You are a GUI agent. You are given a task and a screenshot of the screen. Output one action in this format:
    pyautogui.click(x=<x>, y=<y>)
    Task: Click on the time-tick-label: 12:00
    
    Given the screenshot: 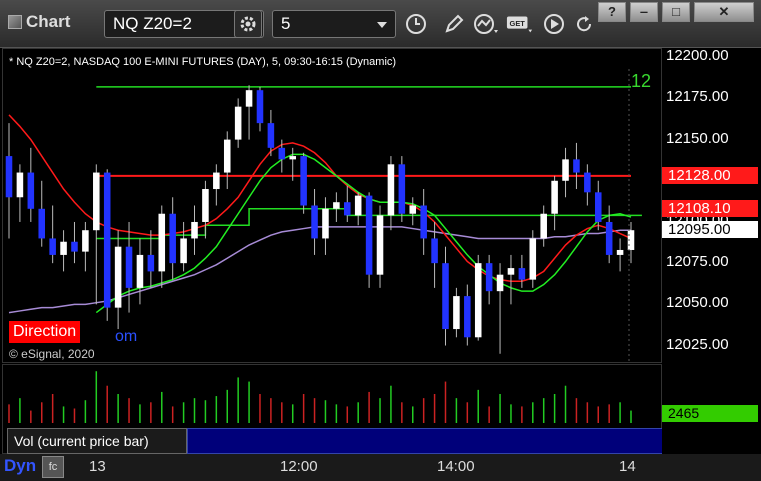 What is the action you would take?
    pyautogui.click(x=299, y=466)
    